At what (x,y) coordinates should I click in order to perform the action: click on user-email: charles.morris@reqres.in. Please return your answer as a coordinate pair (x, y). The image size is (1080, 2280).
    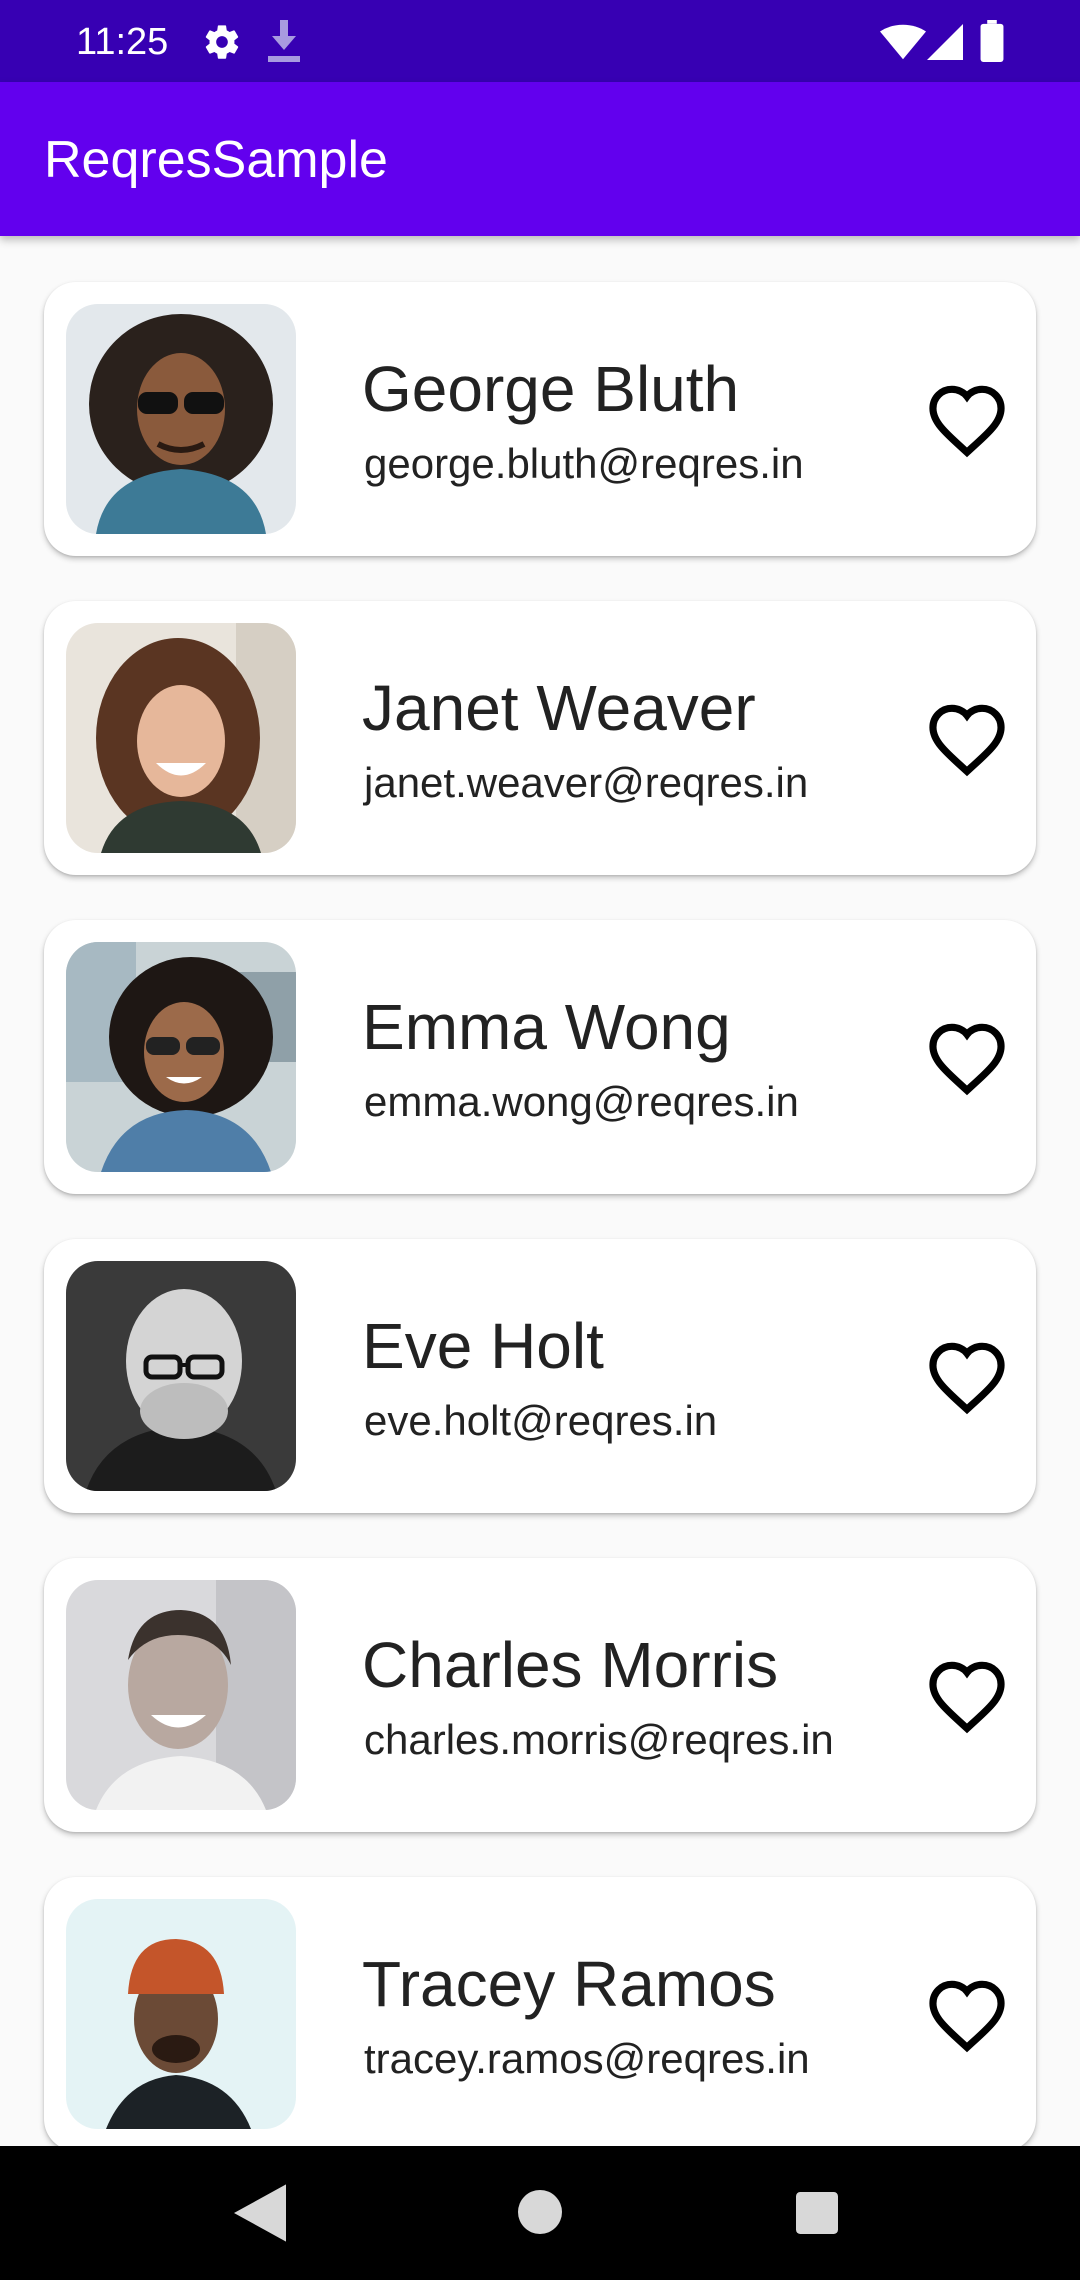
    Looking at the image, I should click on (599, 1739).